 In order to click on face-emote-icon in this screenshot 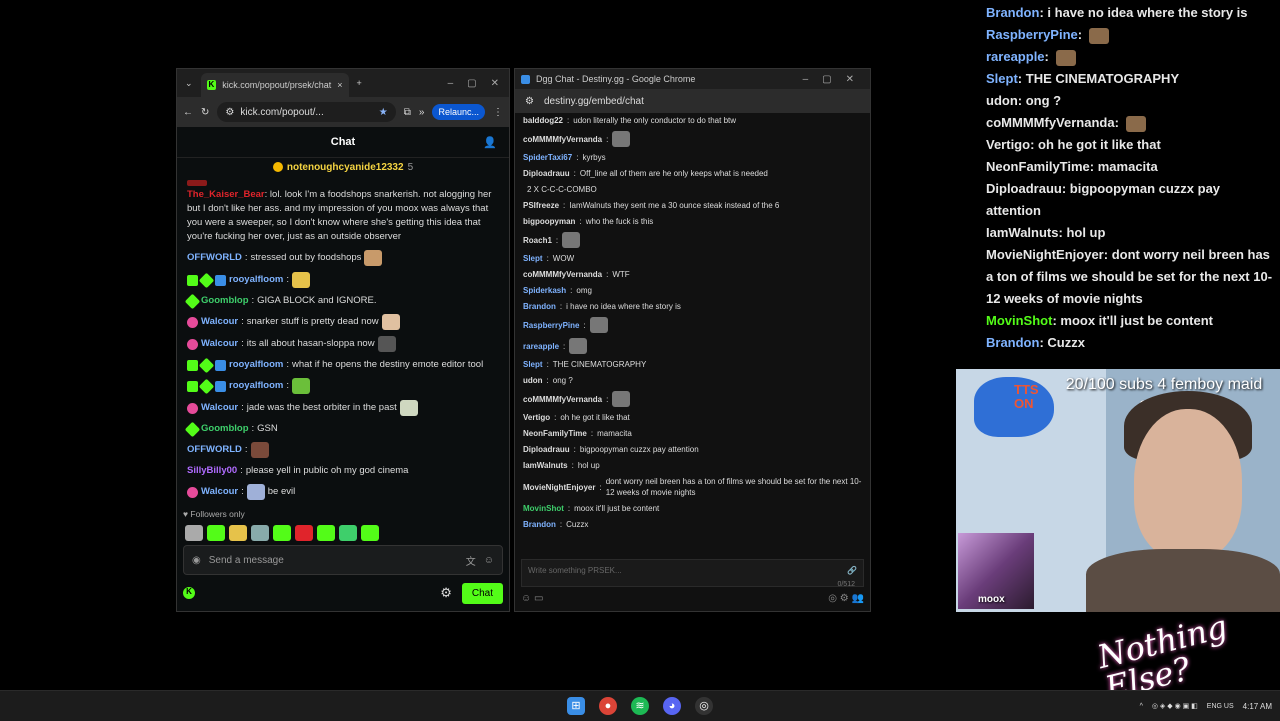, I will do `click(386, 344)`.